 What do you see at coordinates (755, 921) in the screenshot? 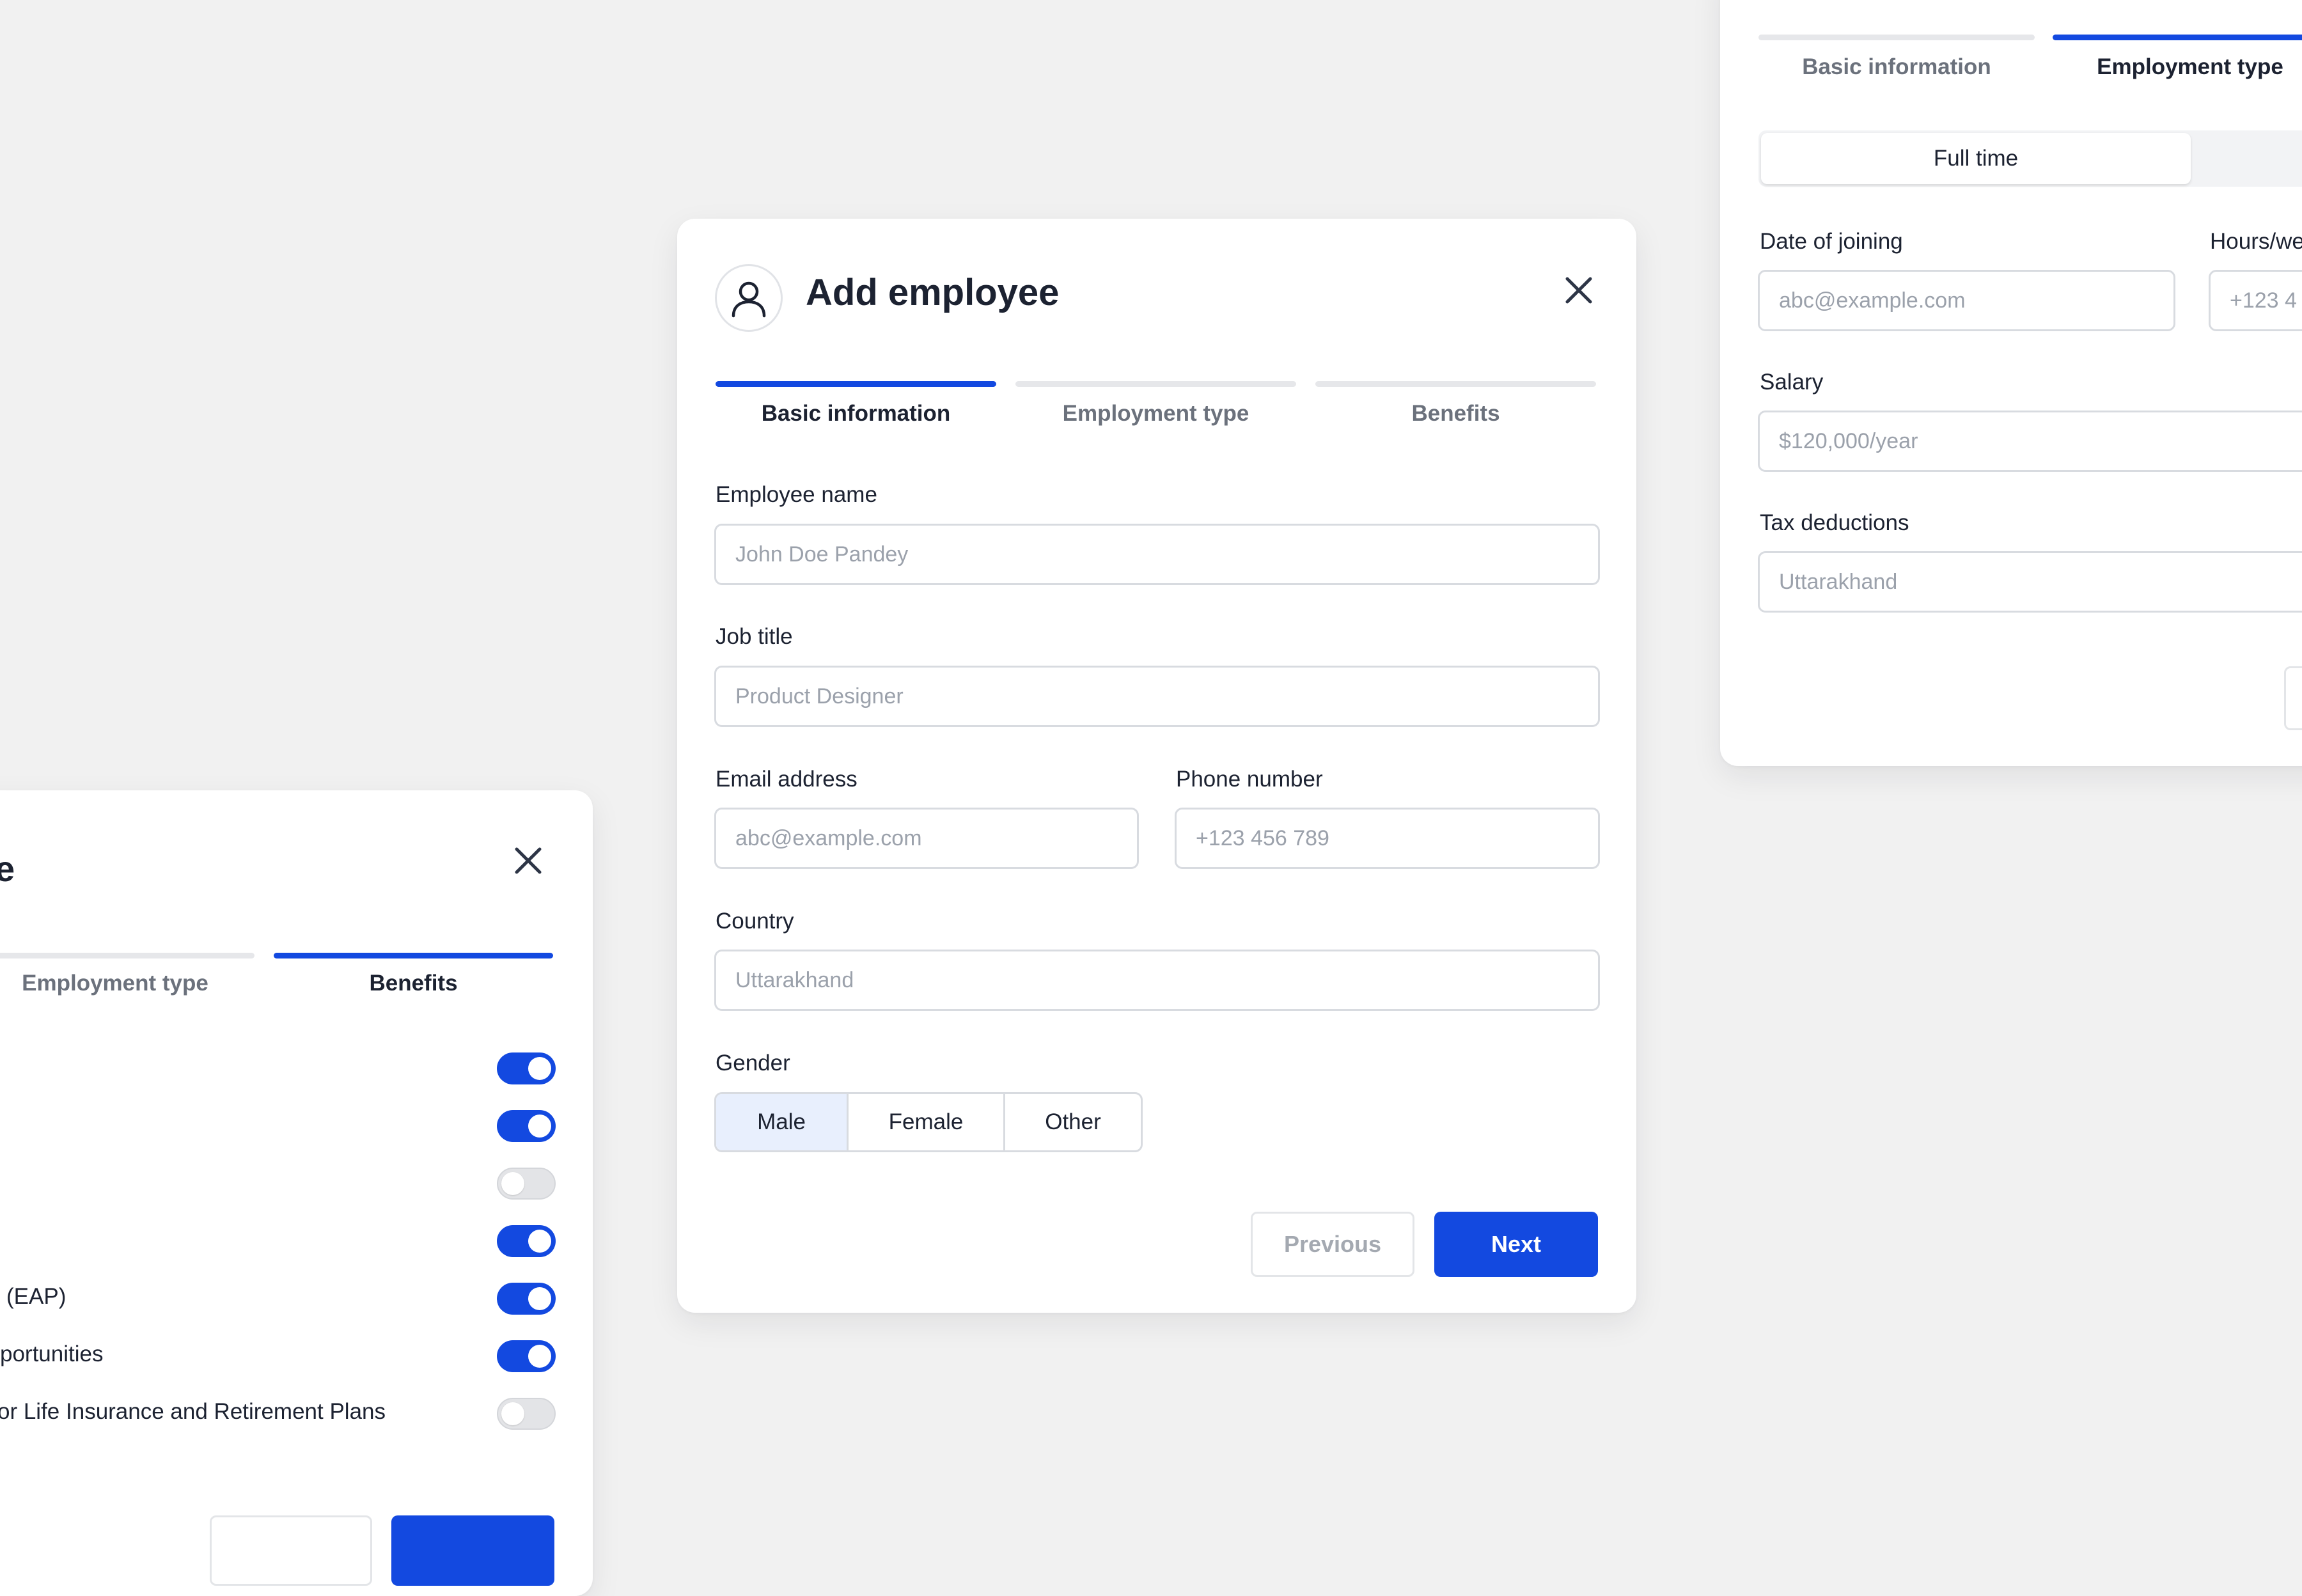
I see `country-label: Country` at bounding box center [755, 921].